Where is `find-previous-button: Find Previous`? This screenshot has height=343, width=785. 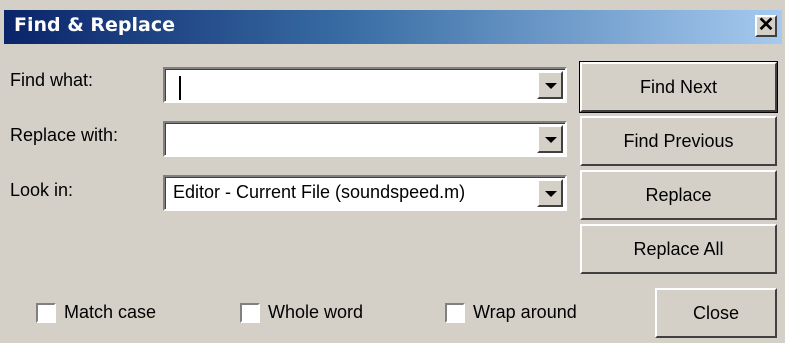 find-previous-button: Find Previous is located at coordinates (678, 141).